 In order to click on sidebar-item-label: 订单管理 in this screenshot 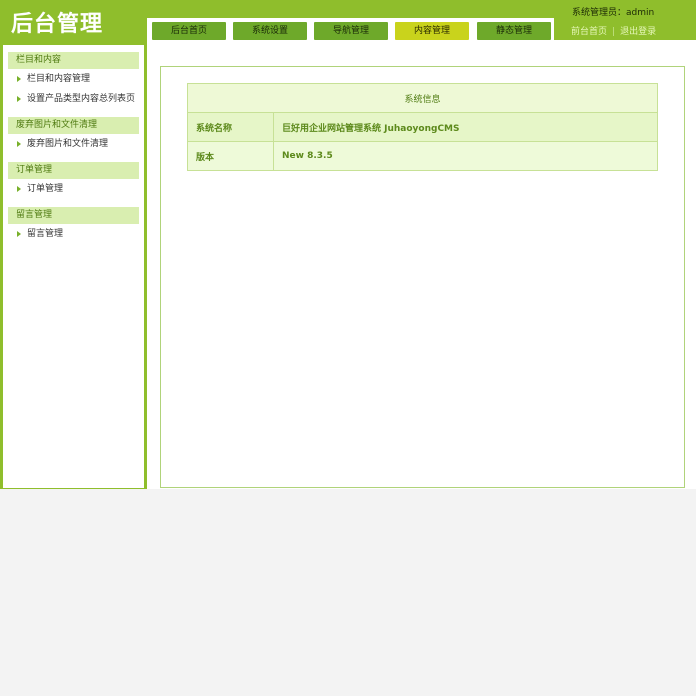, I will do `click(45, 189)`.